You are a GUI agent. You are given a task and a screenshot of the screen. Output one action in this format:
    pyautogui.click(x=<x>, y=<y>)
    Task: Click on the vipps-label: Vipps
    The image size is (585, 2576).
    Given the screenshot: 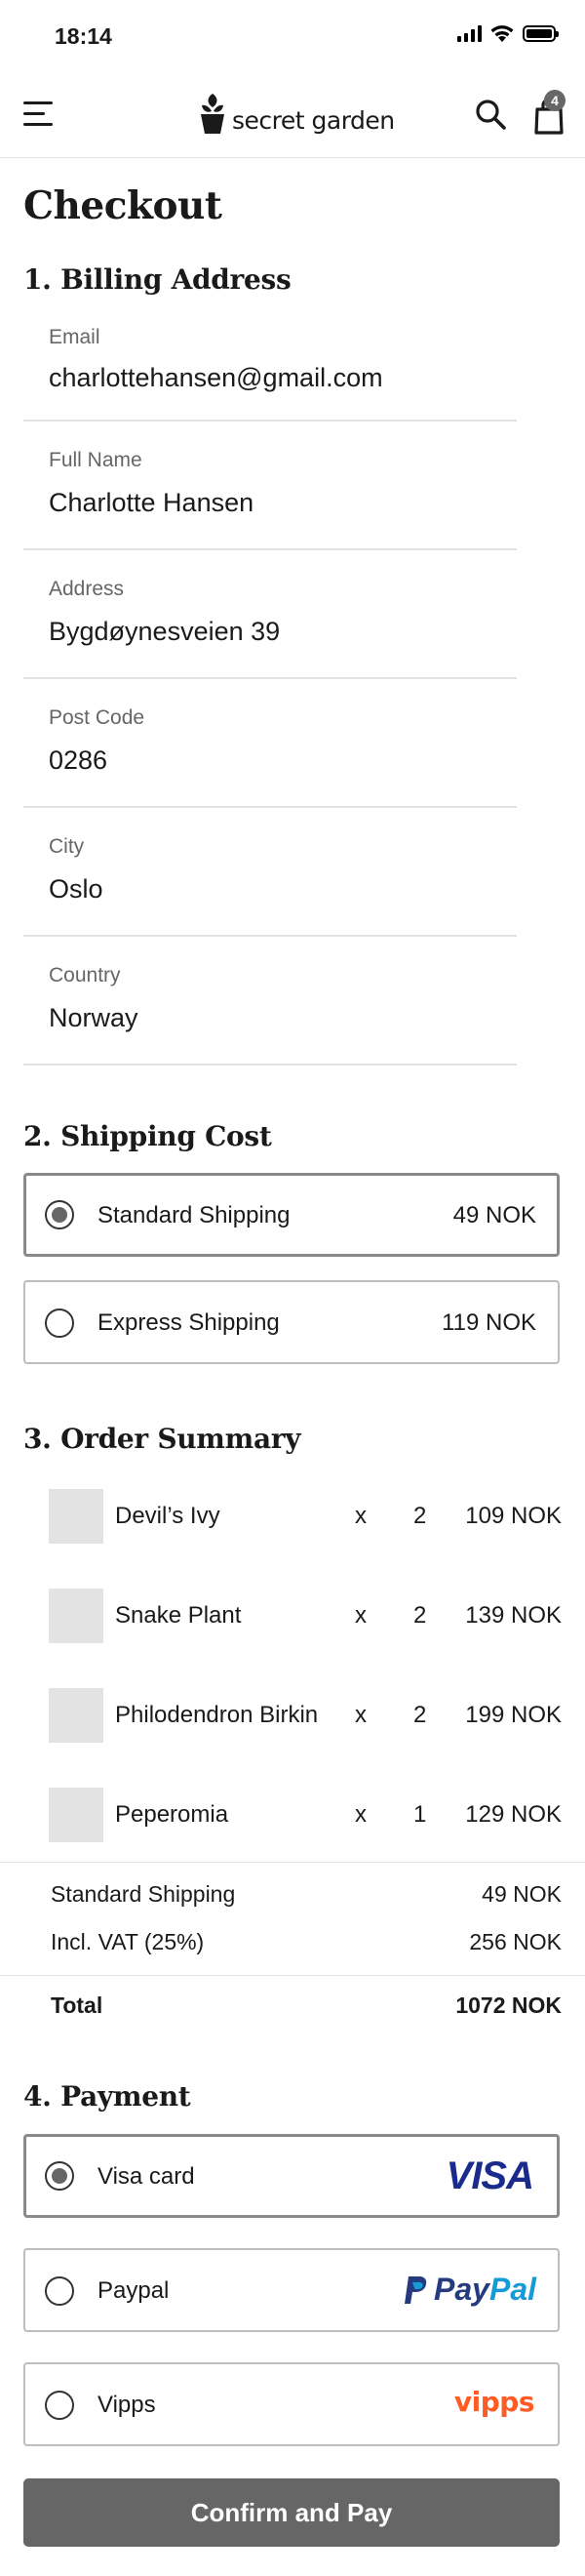 What is the action you would take?
    pyautogui.click(x=127, y=2405)
    